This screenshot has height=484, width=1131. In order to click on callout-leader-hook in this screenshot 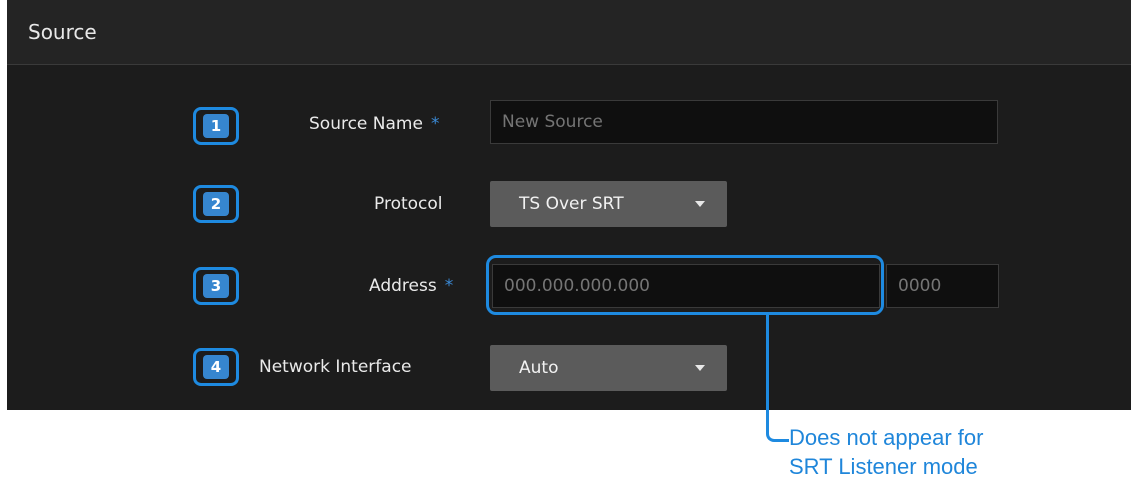, I will do `click(777, 434)`.